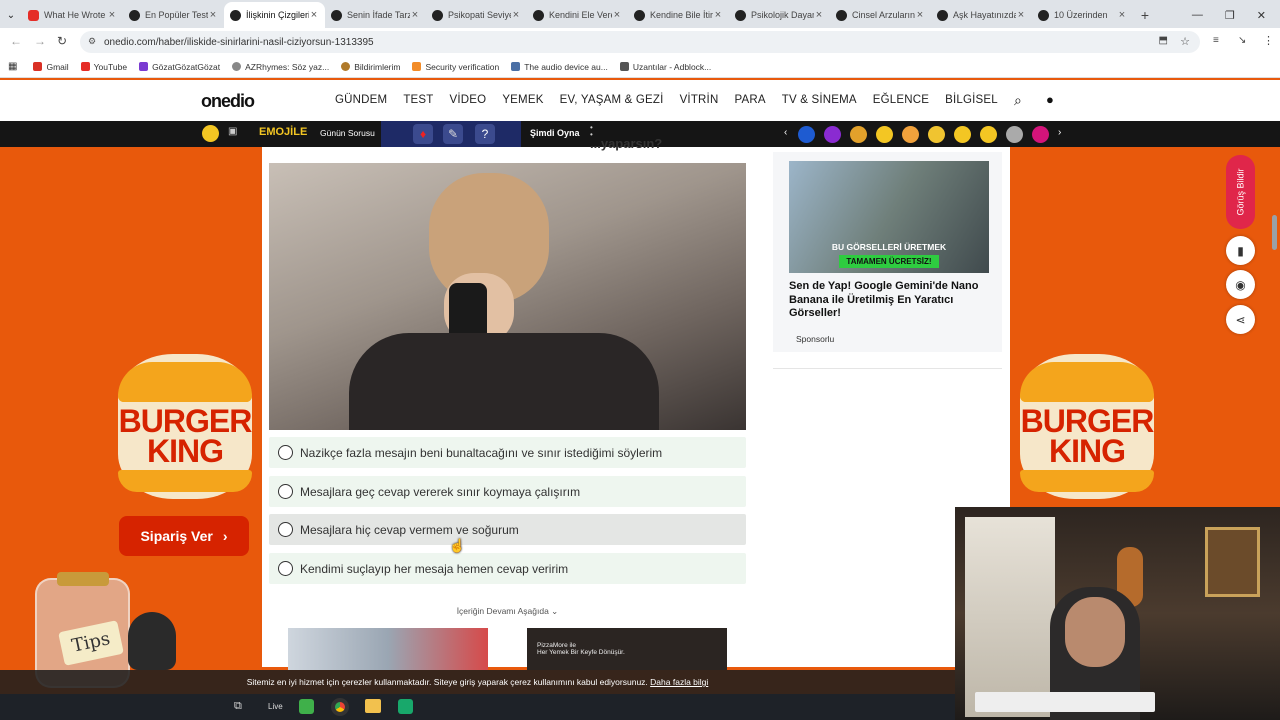 The width and height of the screenshot is (1280, 720). What do you see at coordinates (179, 67) in the screenshot?
I see `bookmark-gozat: GözatGözatGözat` at bounding box center [179, 67].